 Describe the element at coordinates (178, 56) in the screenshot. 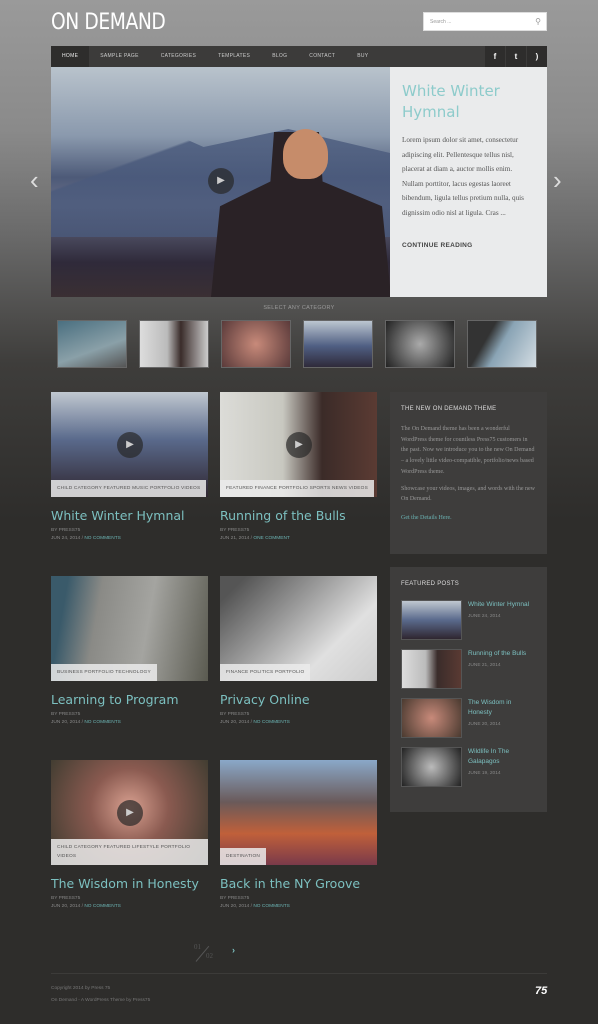

I see `nav-categories: CATEGORIES` at that location.